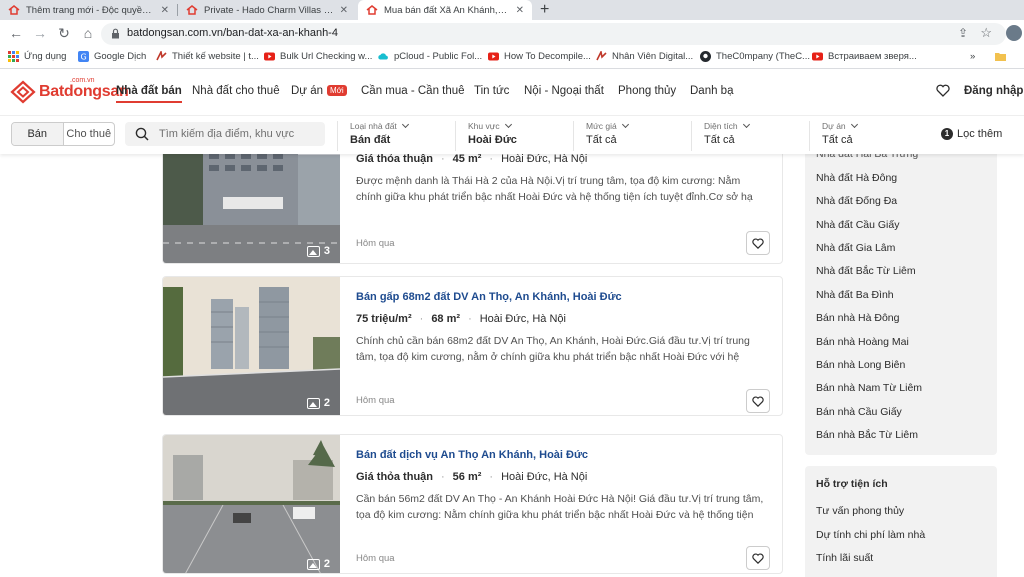 The height and width of the screenshot is (577, 1024). What do you see at coordinates (89, 134) in the screenshot?
I see `mode-rent-tab: Cho thuê` at bounding box center [89, 134].